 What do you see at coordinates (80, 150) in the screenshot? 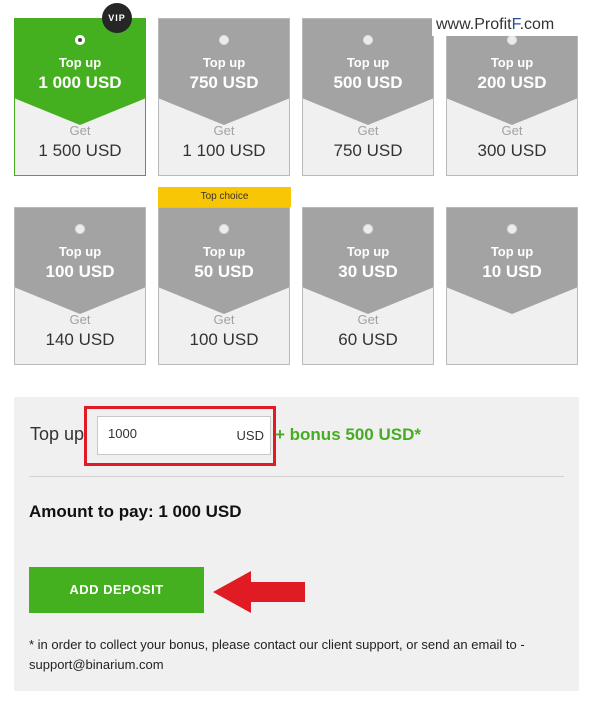
I see `card-get-amount: 1 500 USD` at bounding box center [80, 150].